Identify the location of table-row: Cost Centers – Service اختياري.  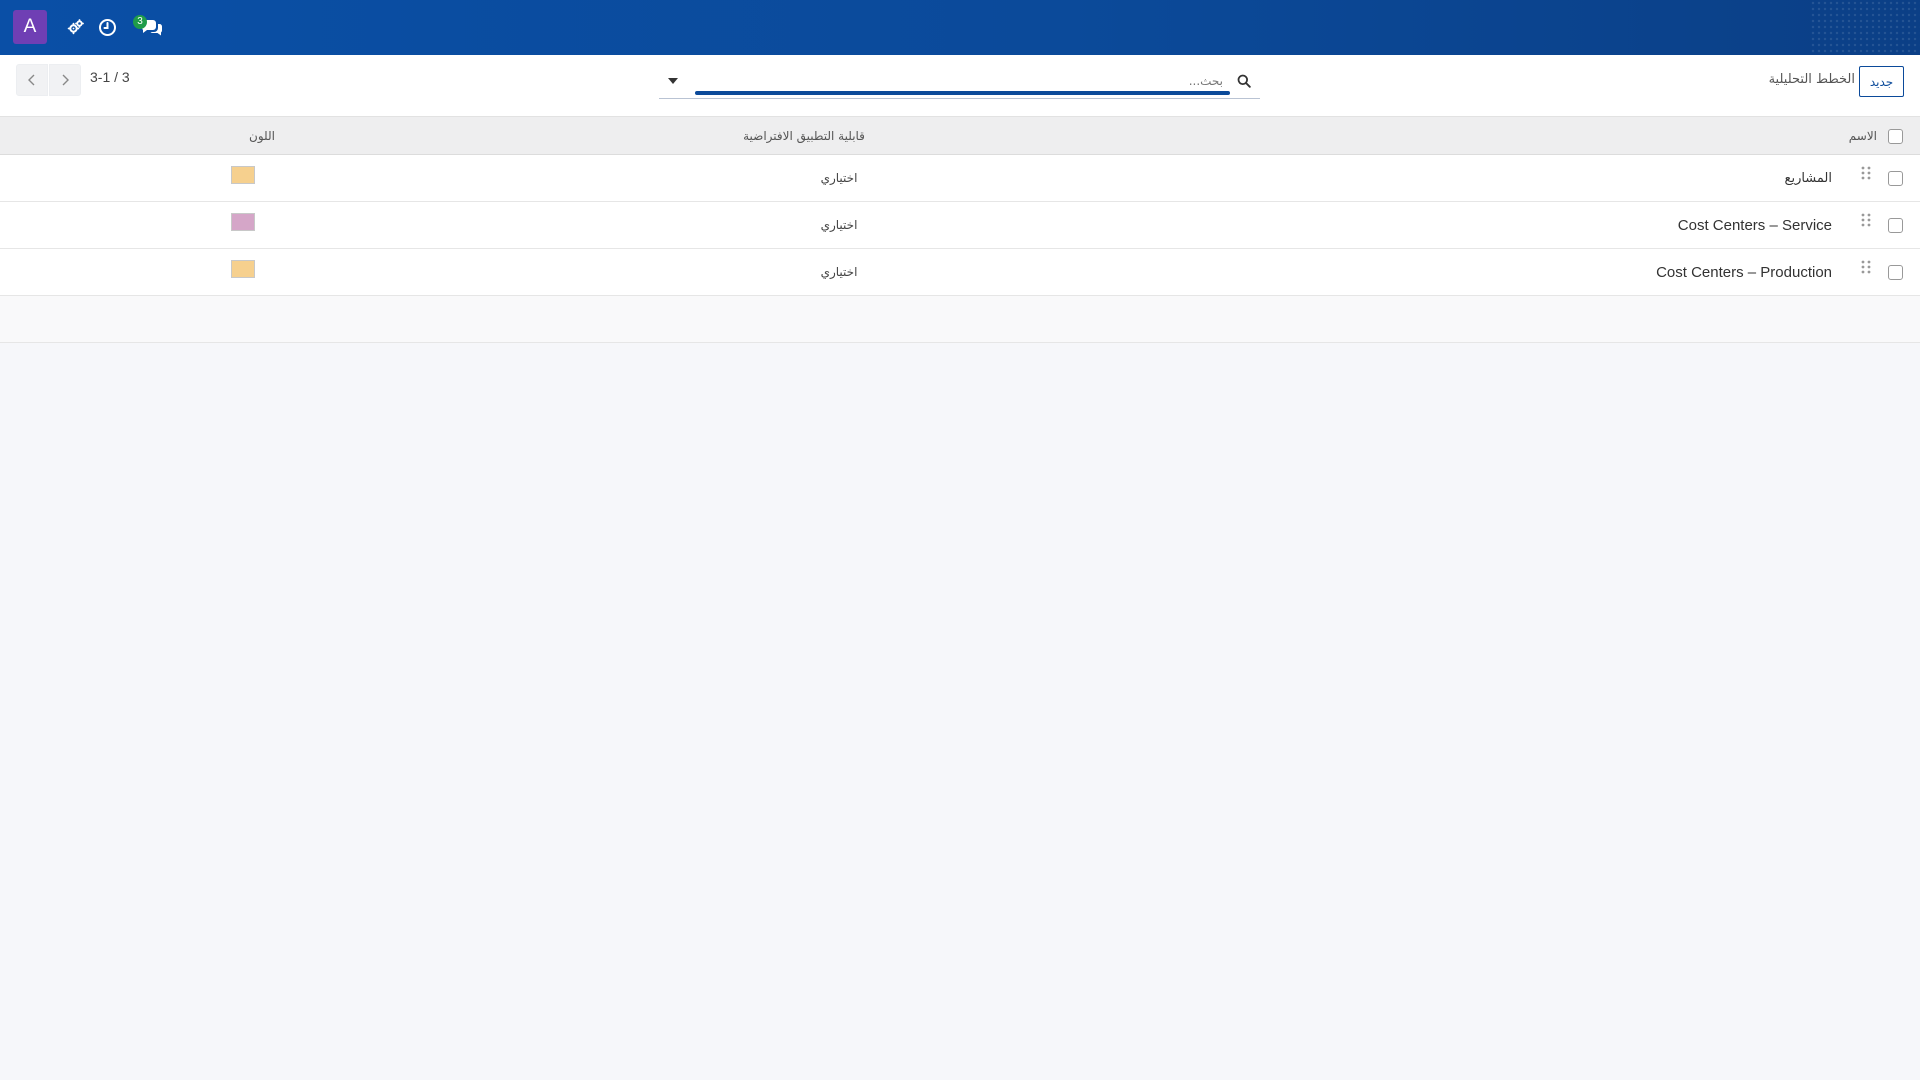
(960, 225).